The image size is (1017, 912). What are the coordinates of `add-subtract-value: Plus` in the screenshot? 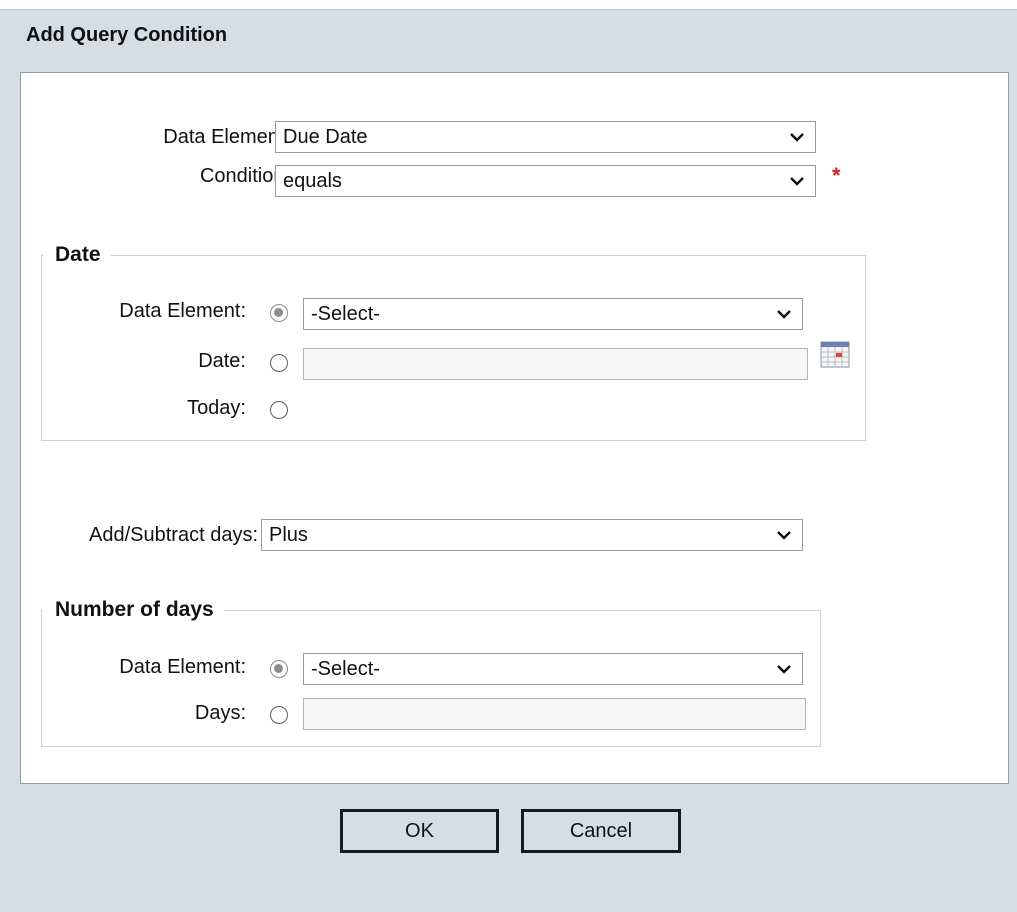 It's located at (288, 535).